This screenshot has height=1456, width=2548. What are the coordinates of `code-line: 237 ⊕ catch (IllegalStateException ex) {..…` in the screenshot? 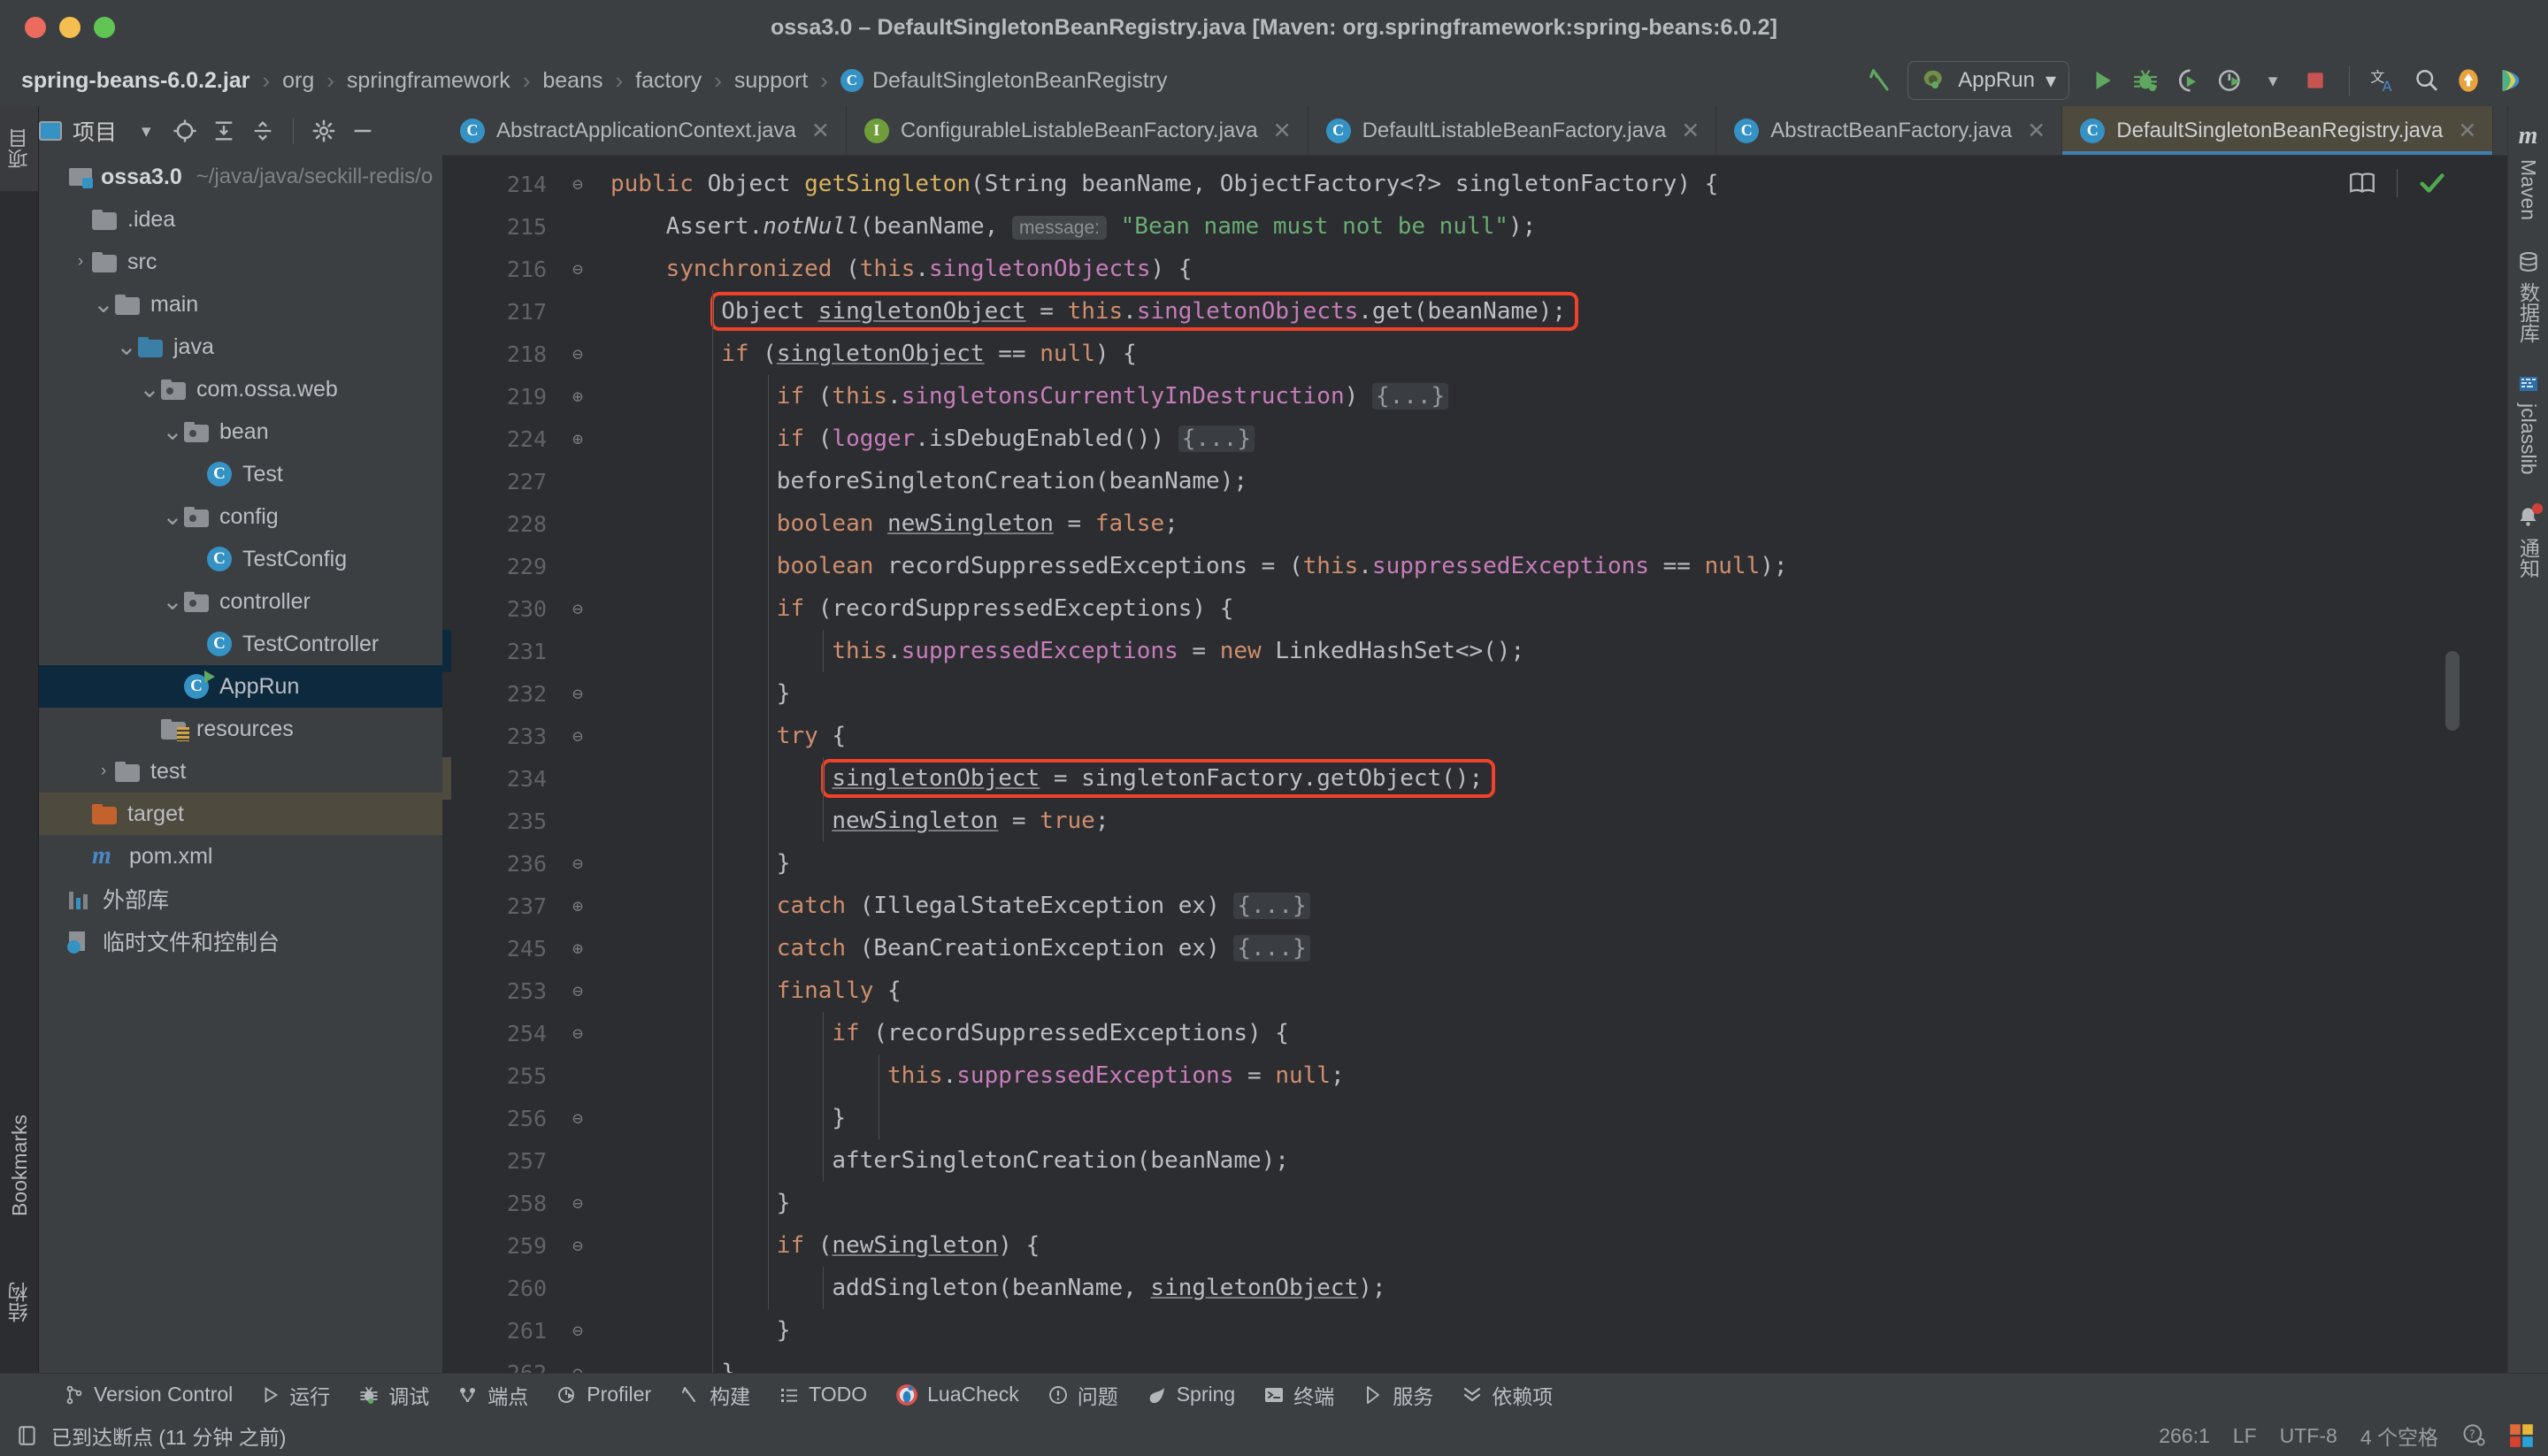 It's located at (1454, 906).